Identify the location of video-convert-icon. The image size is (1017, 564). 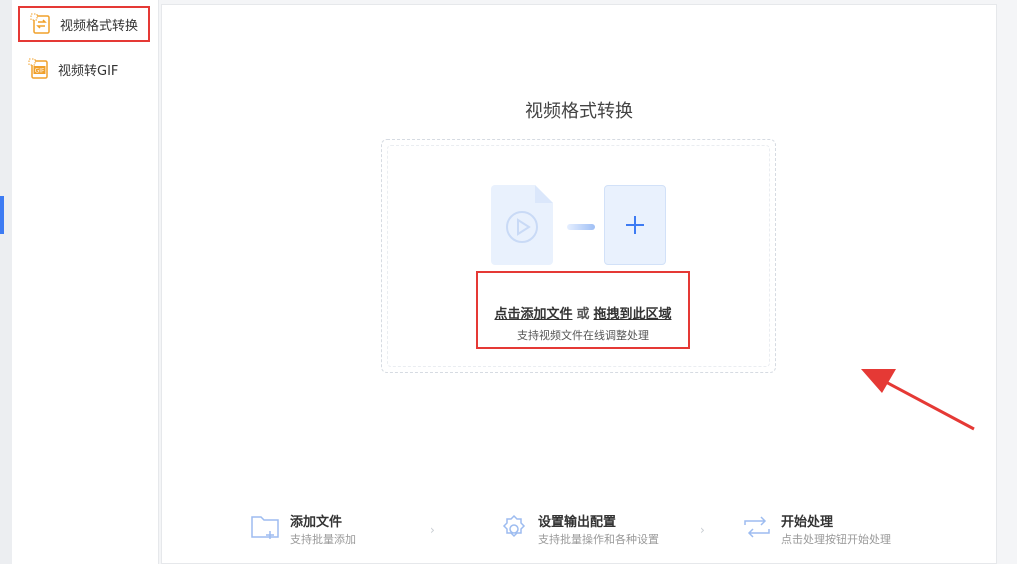
(41, 24).